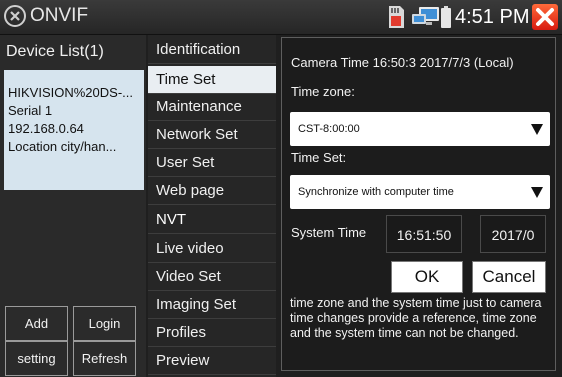 This screenshot has height=377, width=562. I want to click on system-date-field: 2017/0, so click(513, 234).